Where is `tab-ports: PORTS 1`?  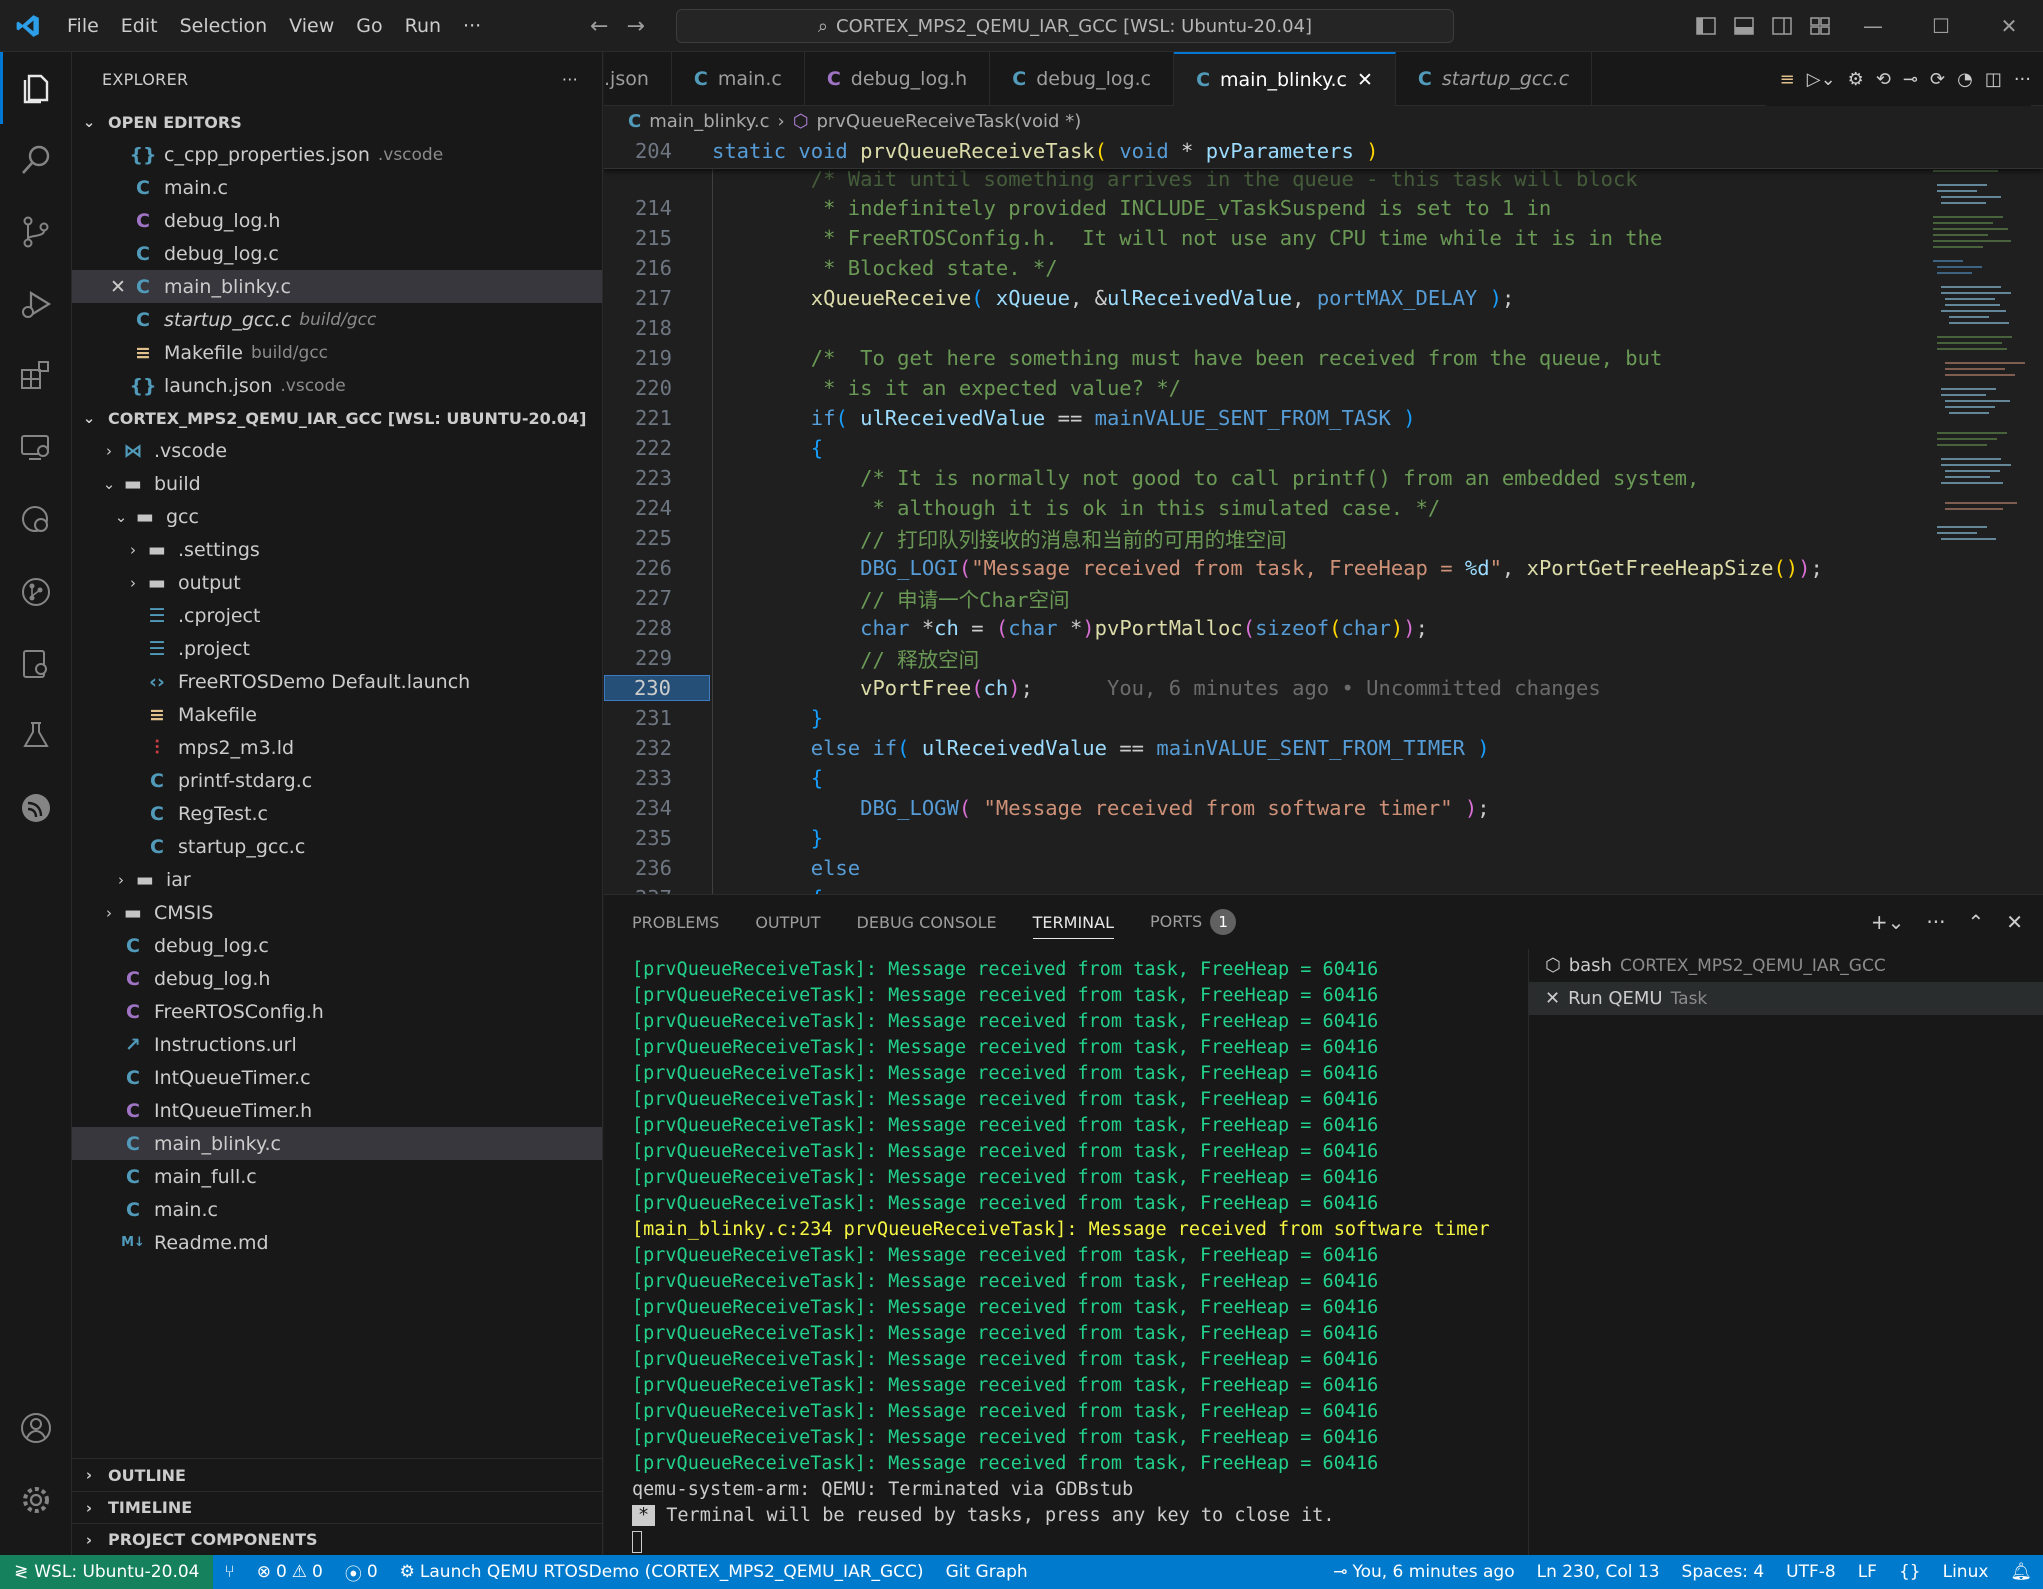 tab-ports: PORTS 1 is located at coordinates (1193, 922).